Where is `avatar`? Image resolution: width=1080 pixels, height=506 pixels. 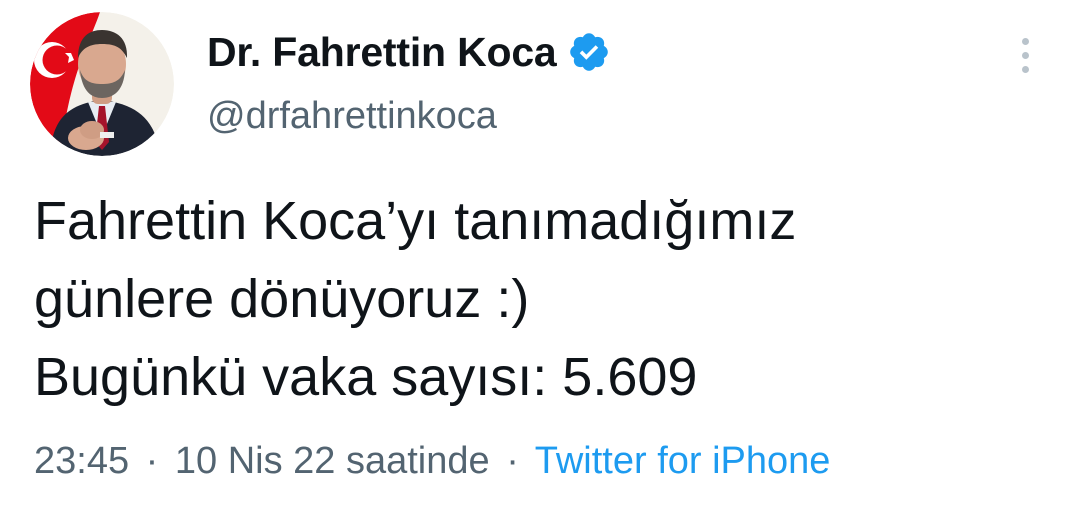 avatar is located at coordinates (102, 84).